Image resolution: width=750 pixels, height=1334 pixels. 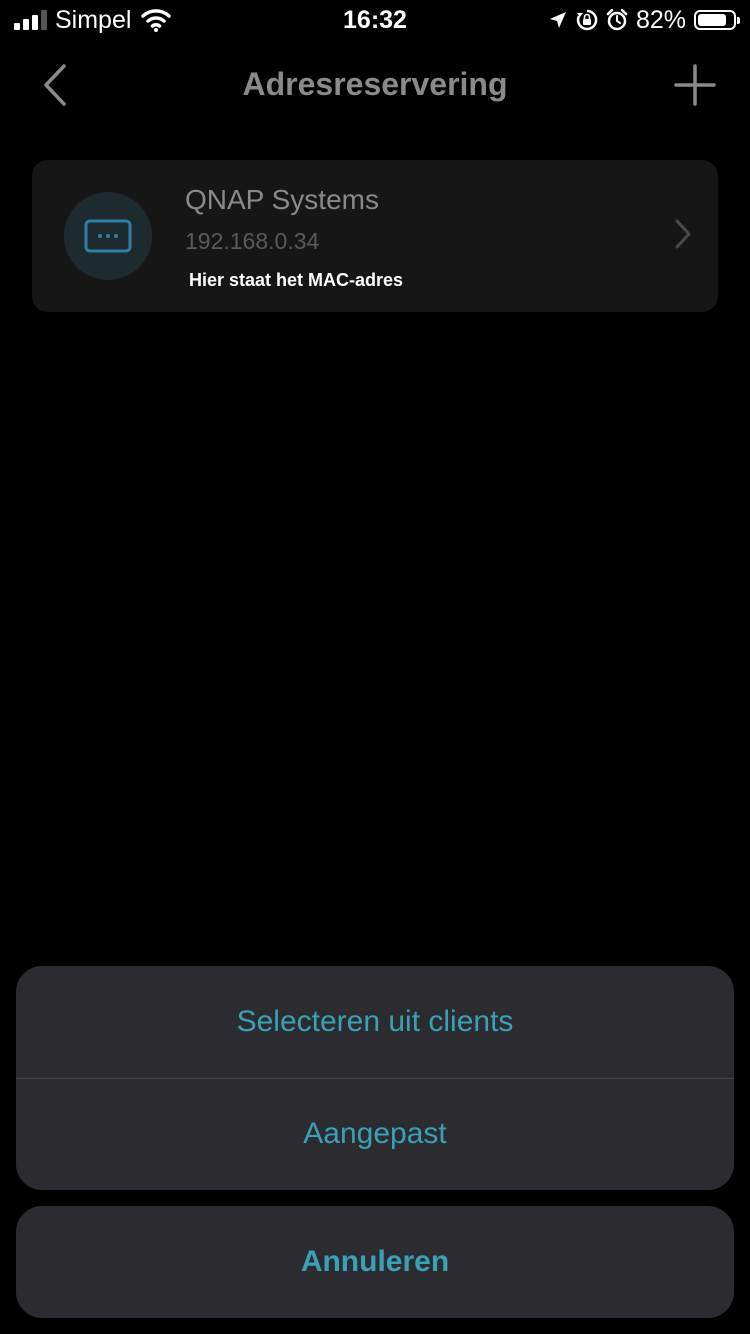 I want to click on alarm-icon, so click(x=617, y=20).